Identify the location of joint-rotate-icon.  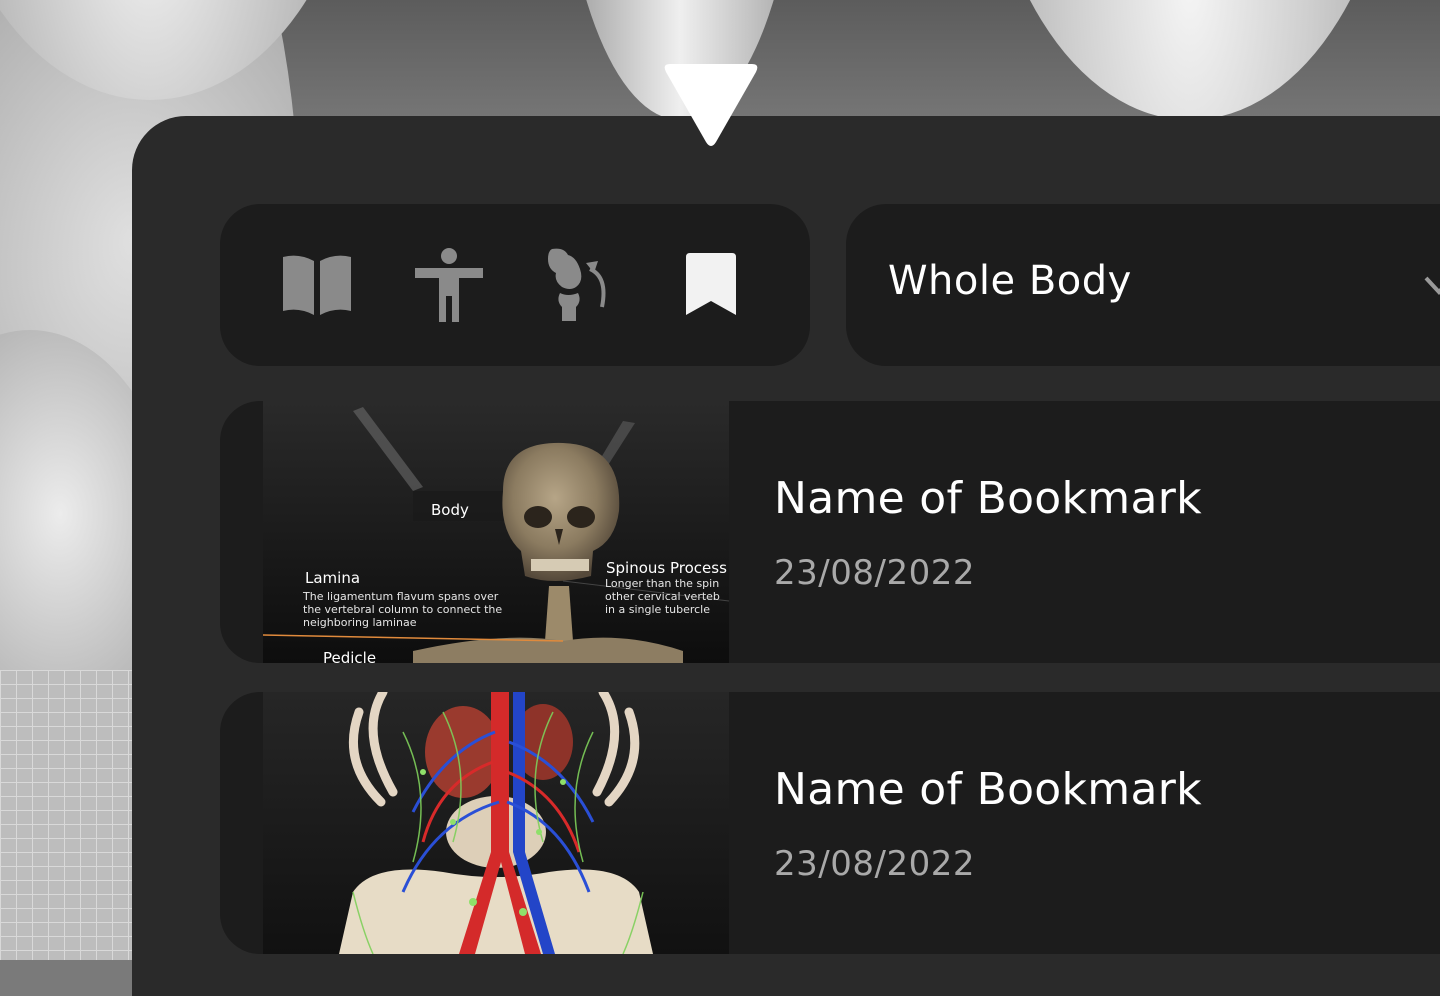
(577, 284).